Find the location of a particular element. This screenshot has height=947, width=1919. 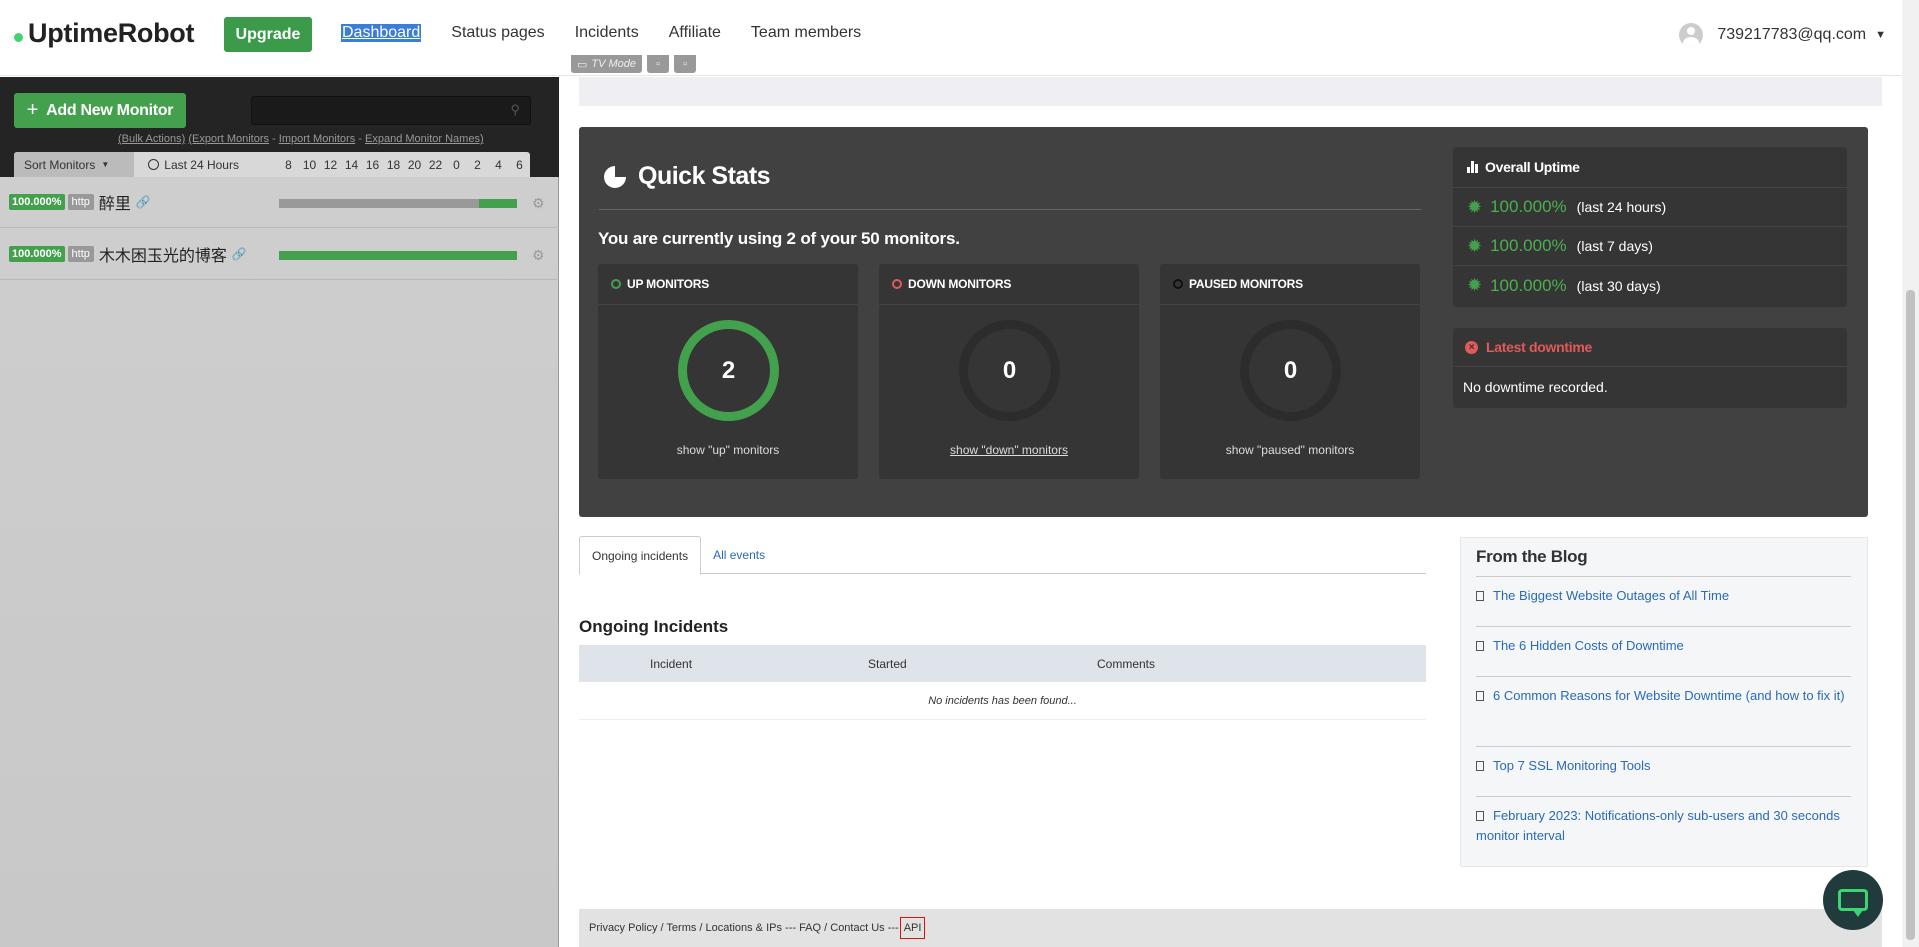

user-email: 739217783@qq.com is located at coordinates (1792, 34).